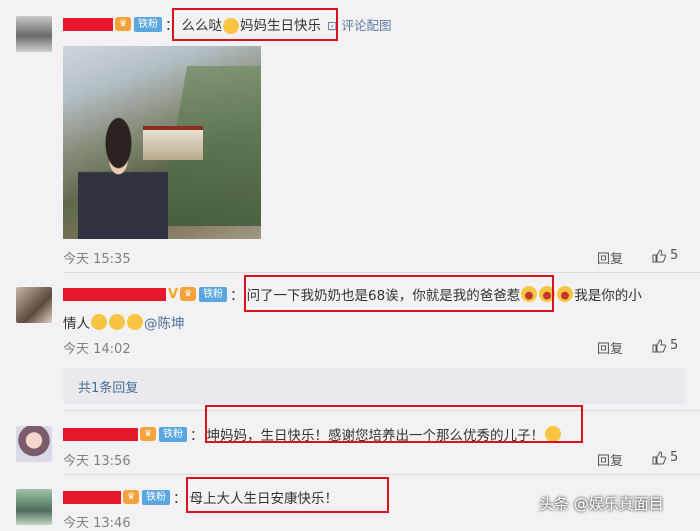 The width and height of the screenshot is (700, 531). I want to click on comment-photo, so click(162, 142).